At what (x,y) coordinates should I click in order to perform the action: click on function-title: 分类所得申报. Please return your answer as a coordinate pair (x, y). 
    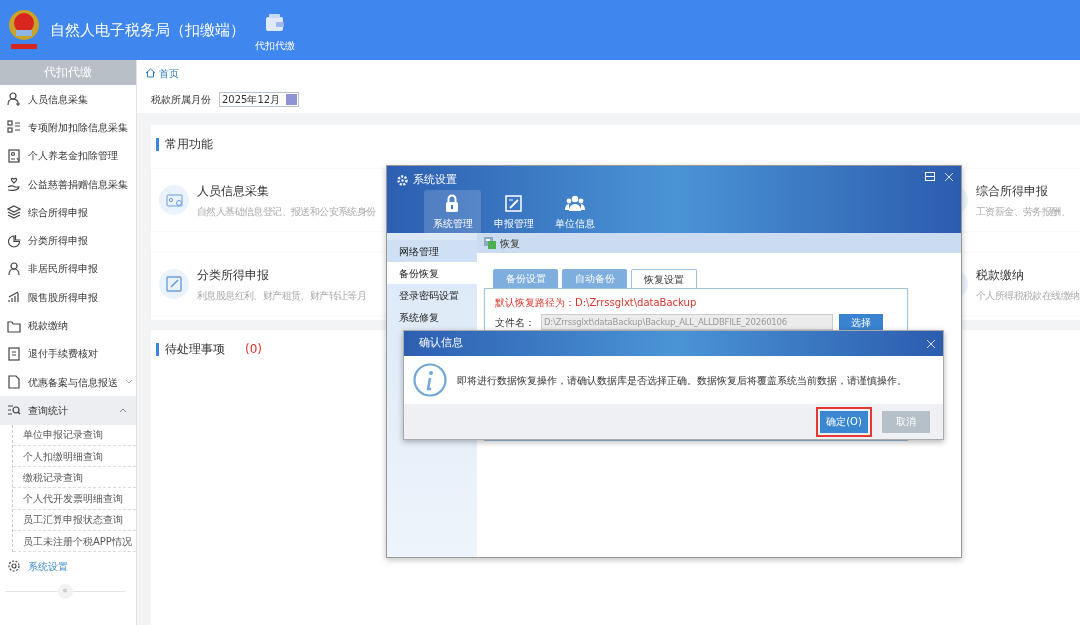
    Looking at the image, I should click on (233, 275).